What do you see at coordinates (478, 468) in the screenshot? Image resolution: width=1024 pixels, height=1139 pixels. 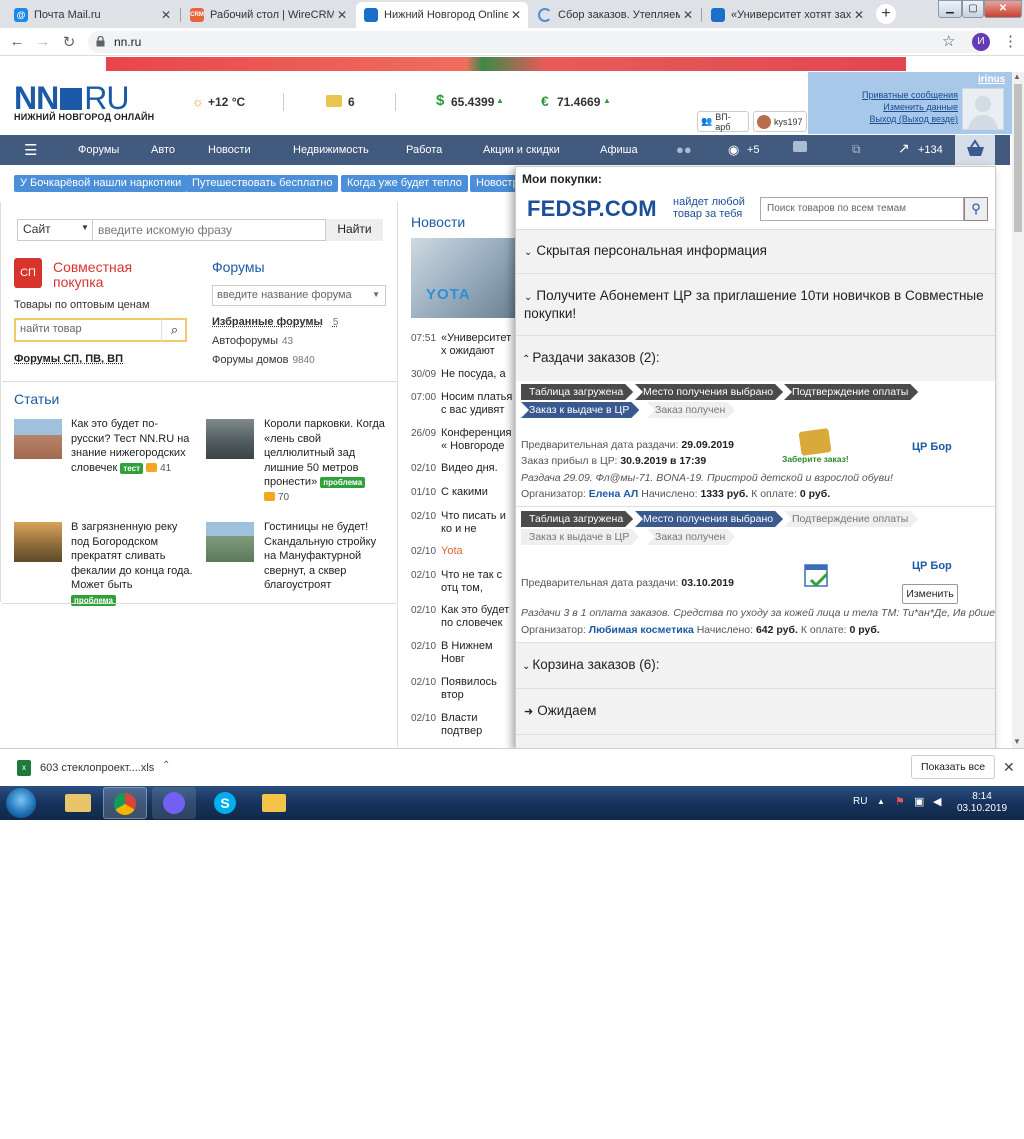 I see `news-item: Видео дня. Пен` at bounding box center [478, 468].